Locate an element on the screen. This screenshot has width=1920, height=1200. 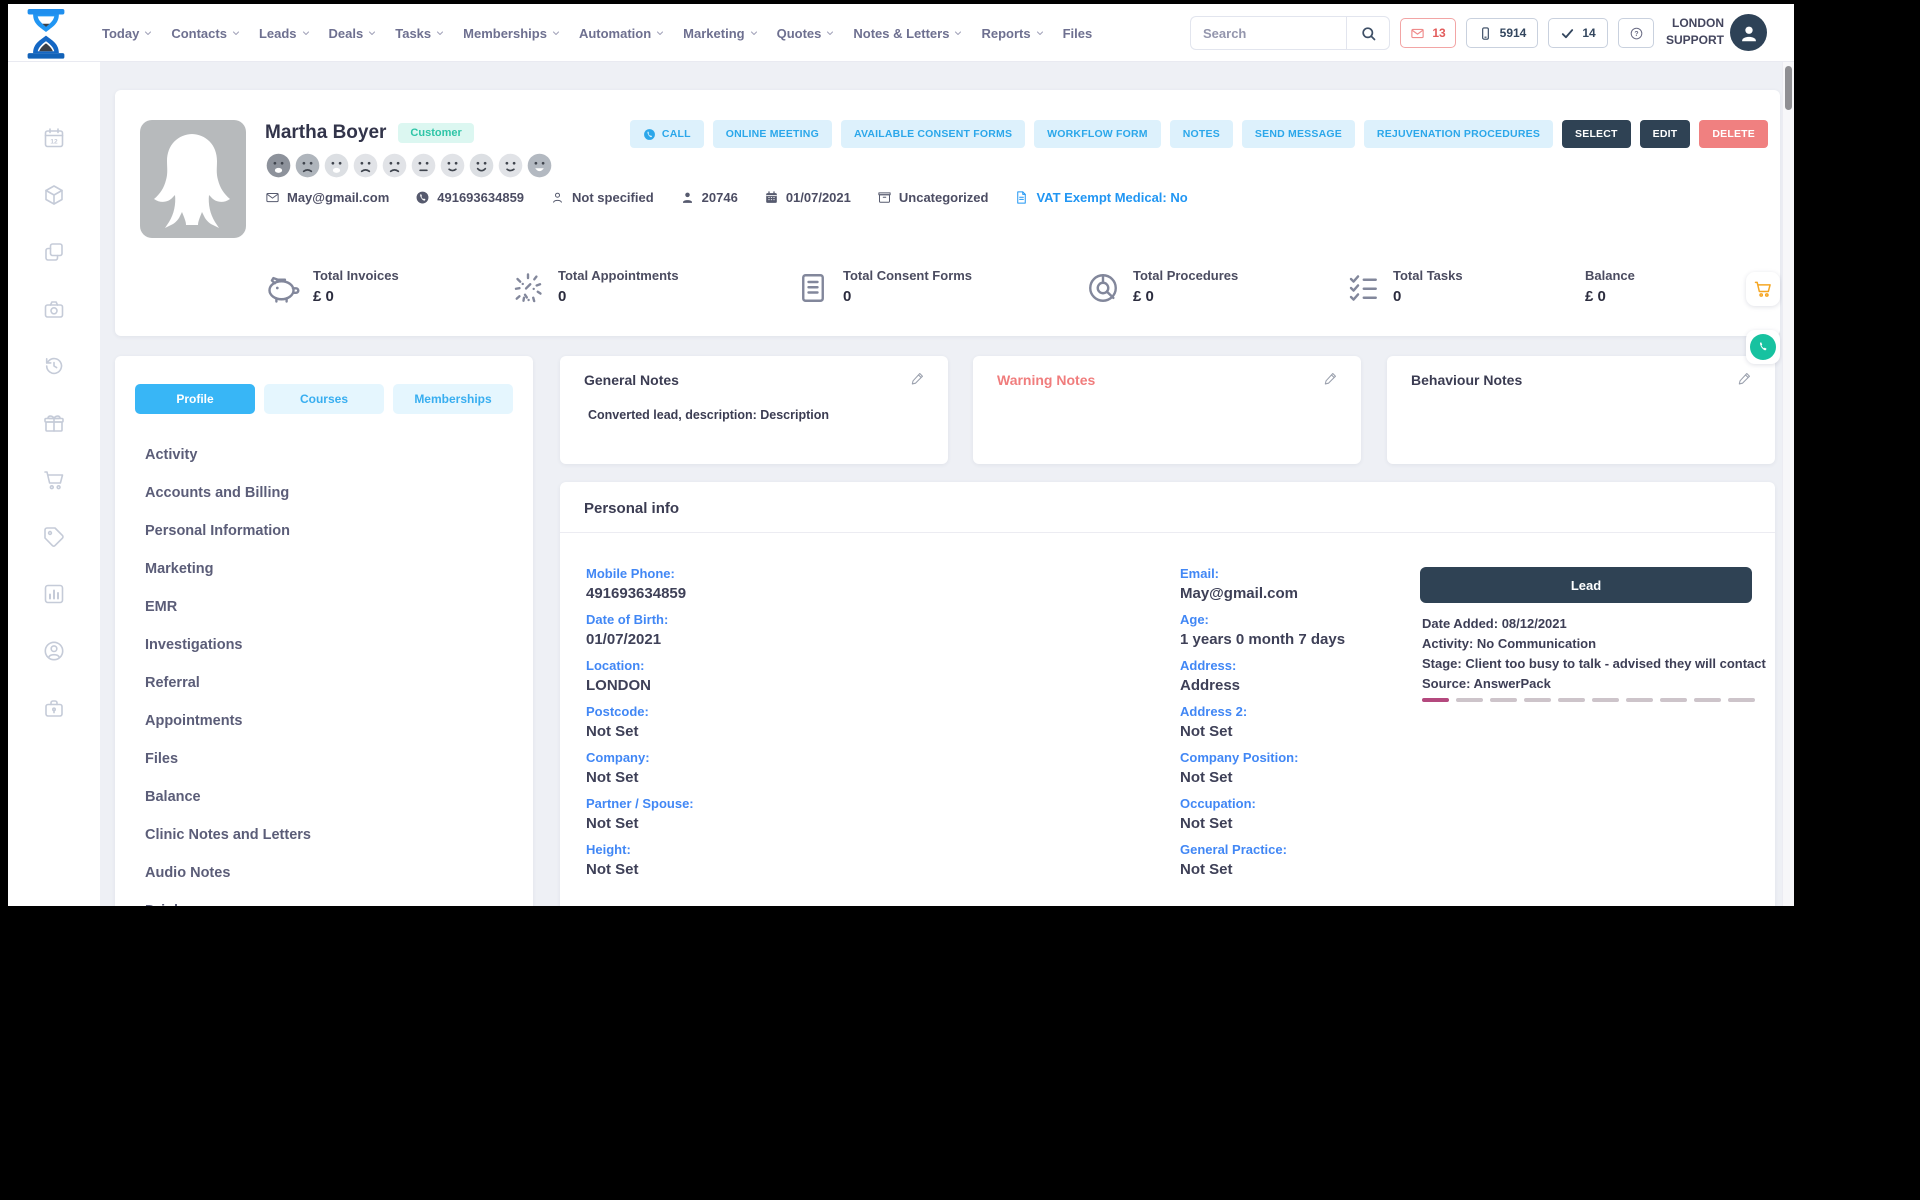
sidebar-item-investigations: Investigations is located at coordinates (228, 645).